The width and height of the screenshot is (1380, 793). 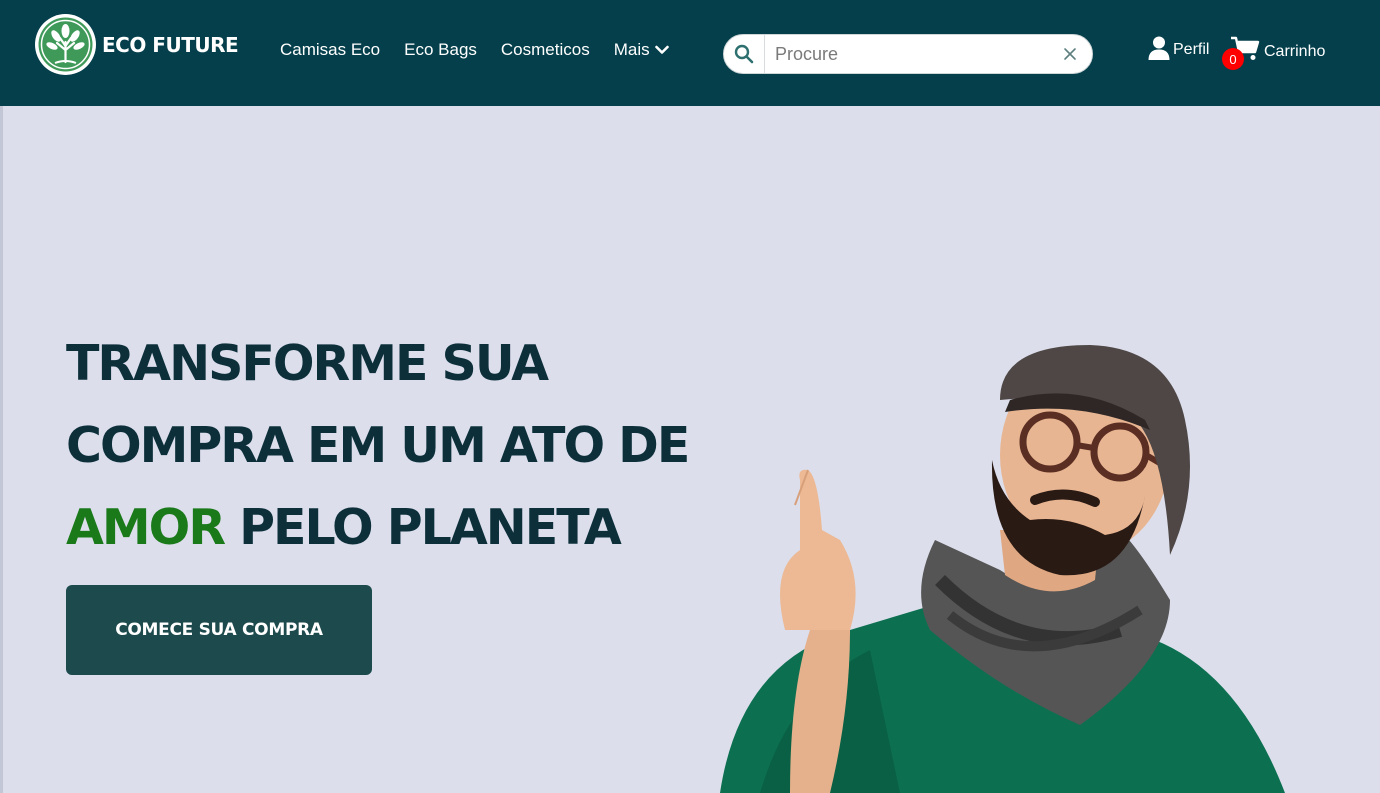 What do you see at coordinates (1191, 49) in the screenshot?
I see `profile-label: Perfil` at bounding box center [1191, 49].